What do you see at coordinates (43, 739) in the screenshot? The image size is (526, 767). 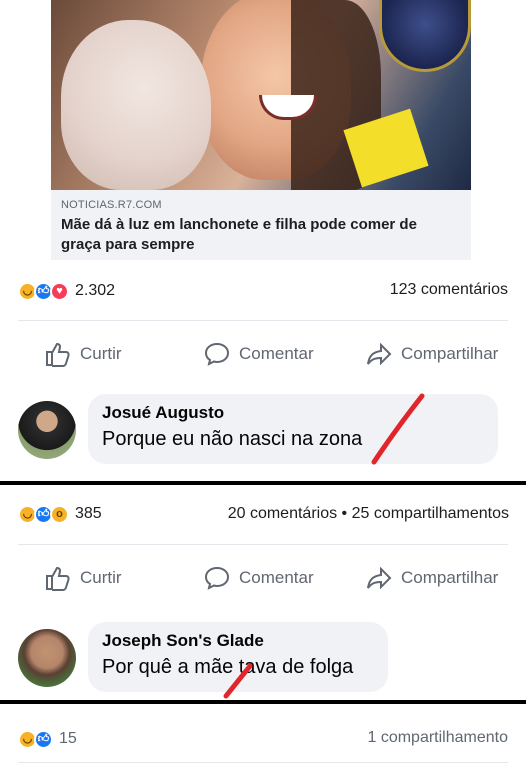 I see `like-icon: 👍︎` at bounding box center [43, 739].